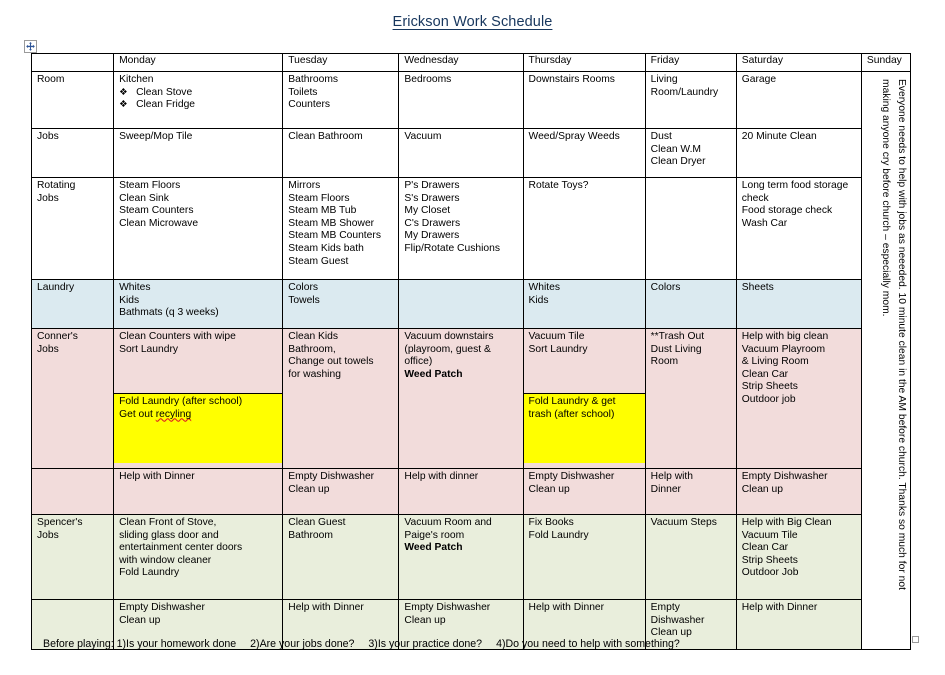 This screenshot has height=675, width=945. What do you see at coordinates (302, 644) in the screenshot?
I see `footer-q2: 2)Are your jobs done?` at bounding box center [302, 644].